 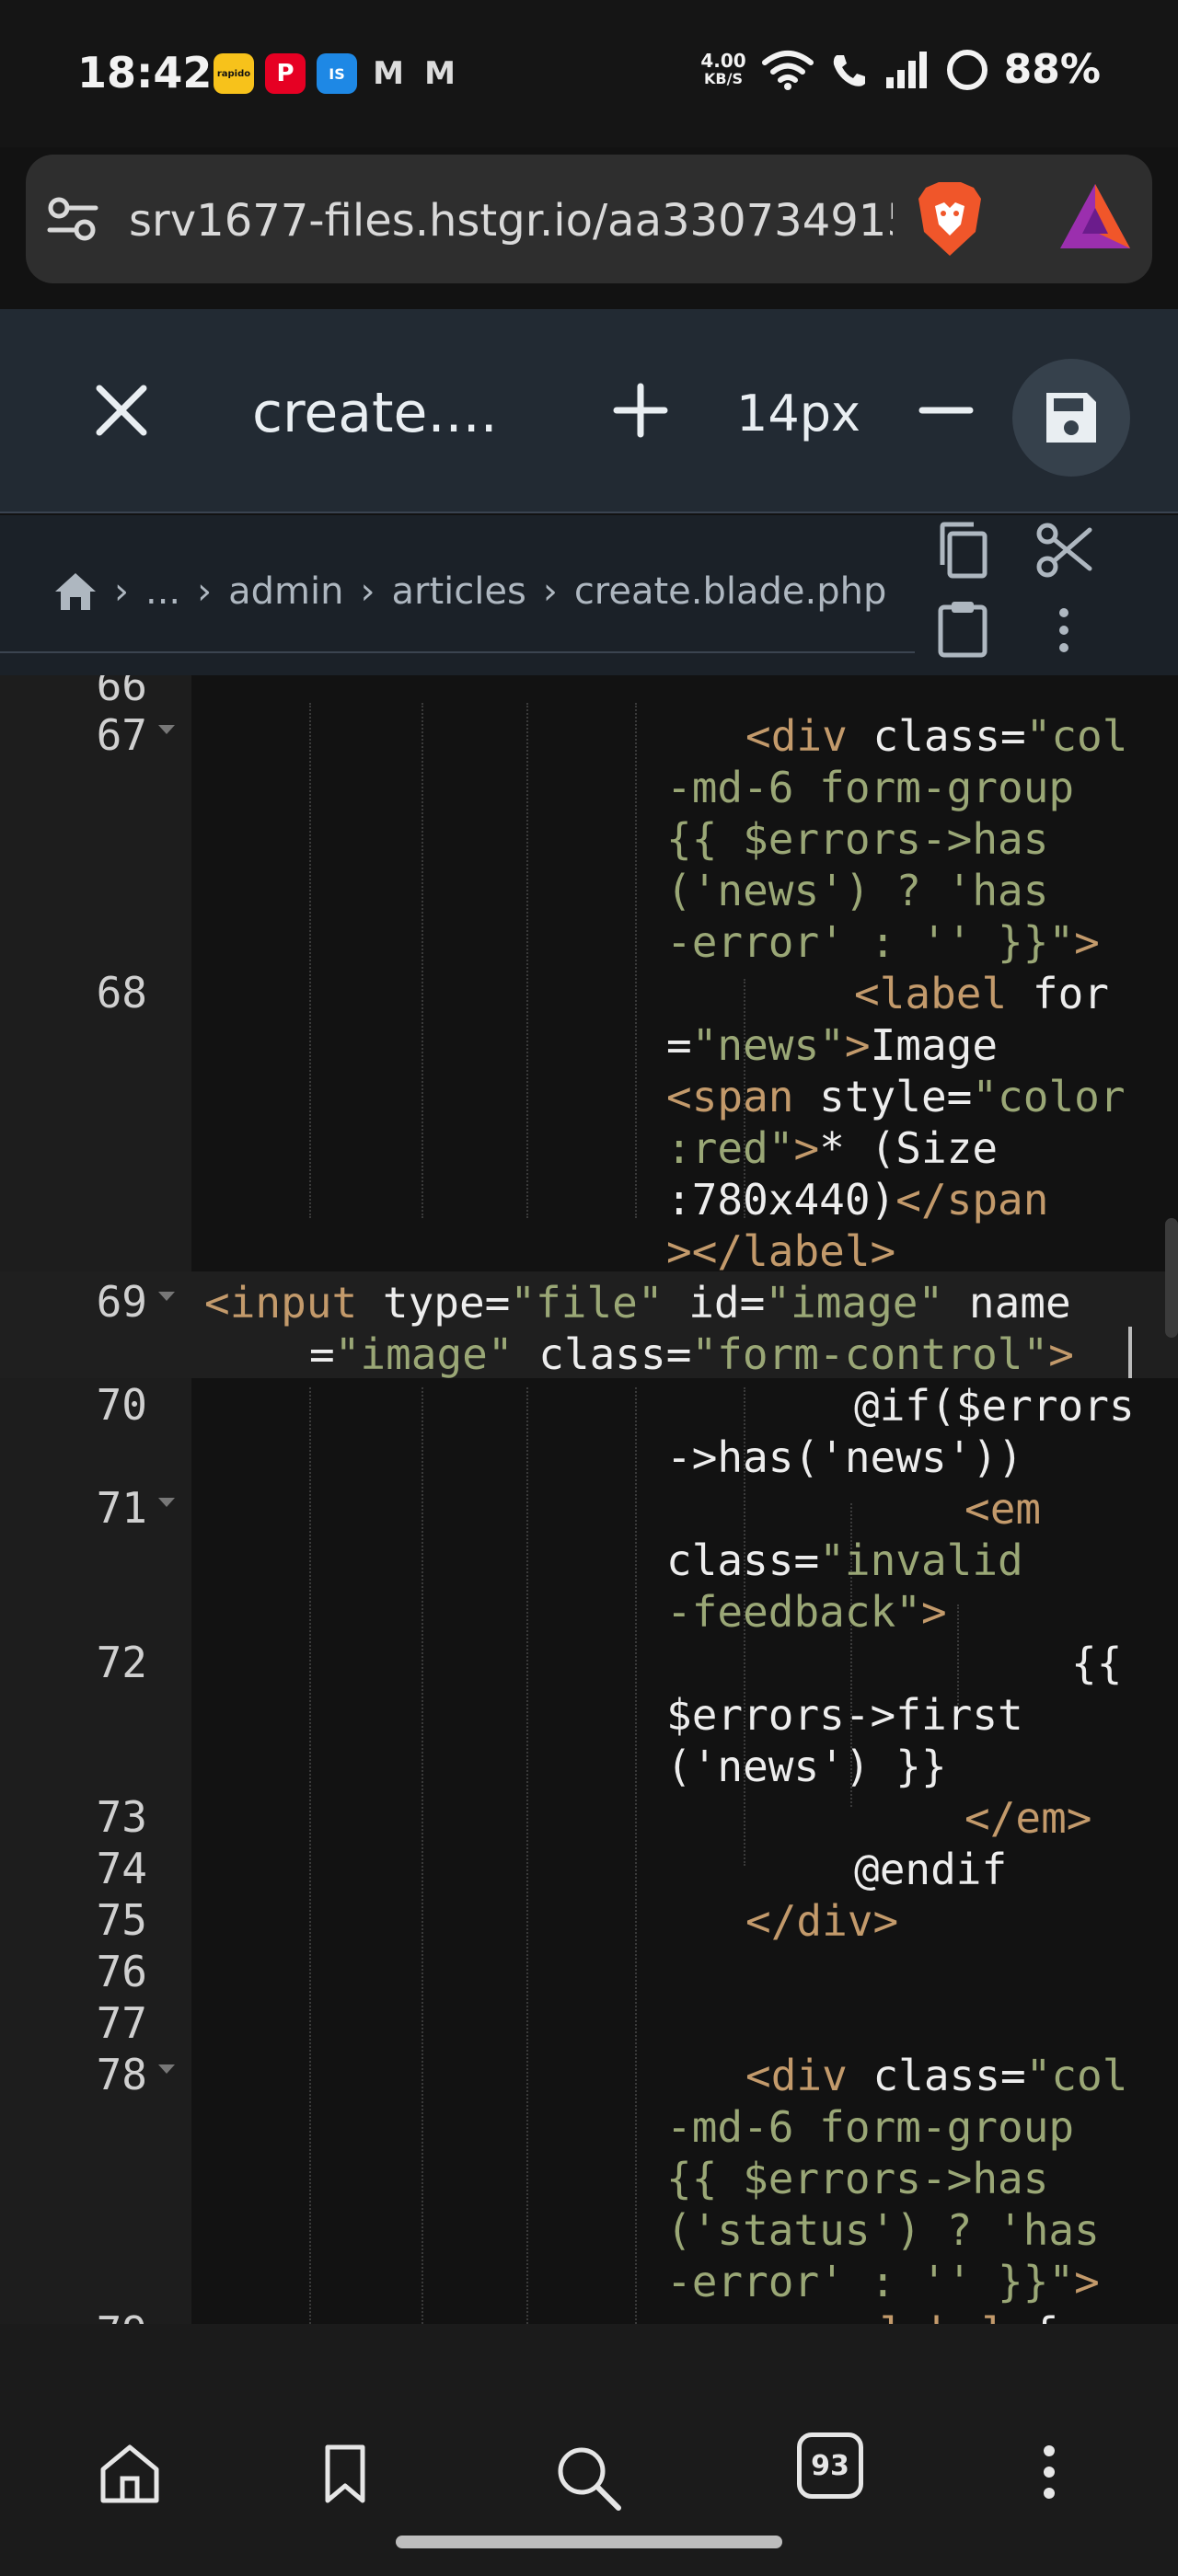 What do you see at coordinates (994, 1406) in the screenshot?
I see `code-line: @if($errors` at bounding box center [994, 1406].